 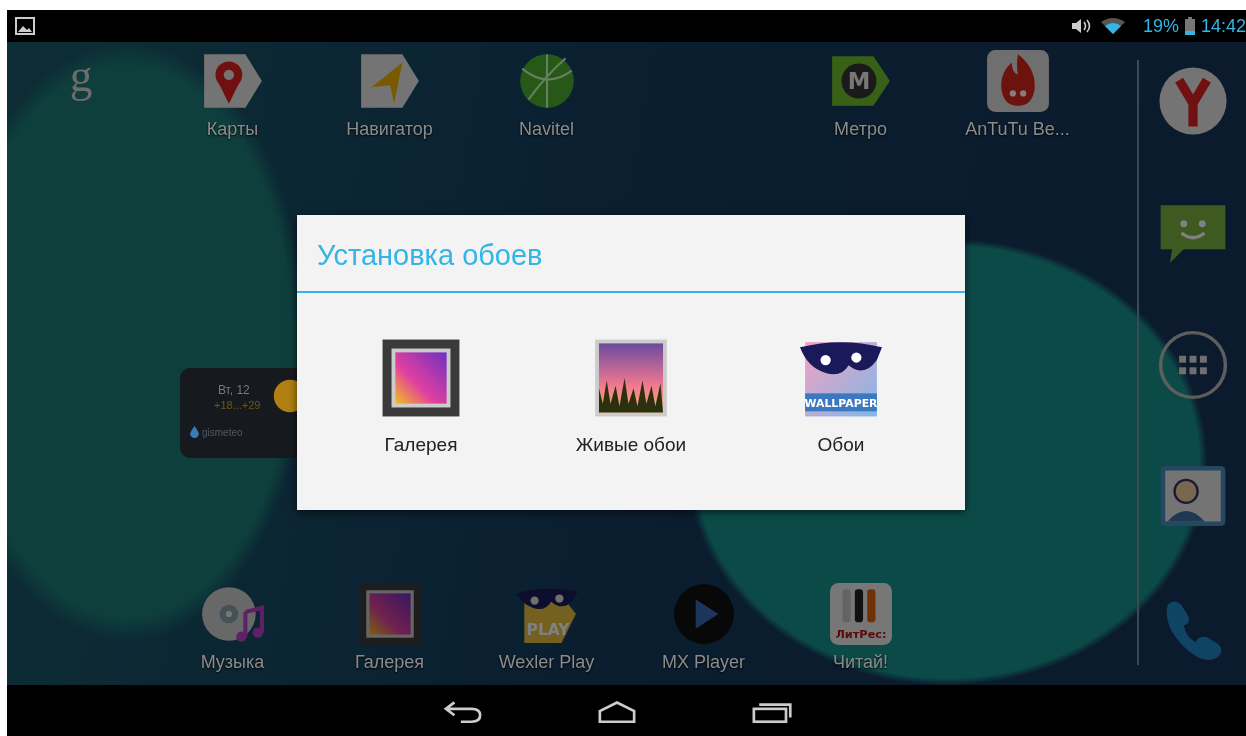 What do you see at coordinates (631, 396) in the screenshot?
I see `wallpaper-option: Живые обои` at bounding box center [631, 396].